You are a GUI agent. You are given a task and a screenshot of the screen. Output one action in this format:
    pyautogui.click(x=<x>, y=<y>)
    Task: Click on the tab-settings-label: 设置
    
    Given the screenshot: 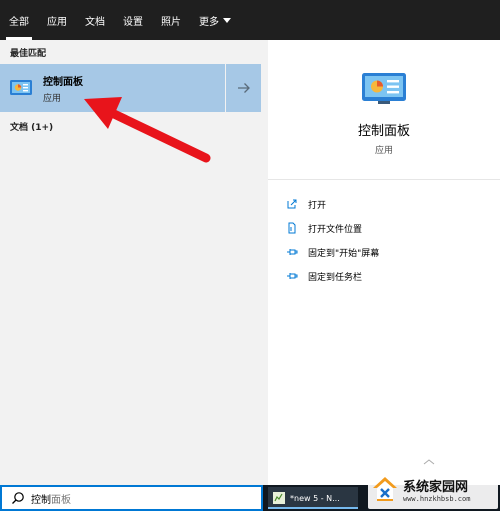 What is the action you would take?
    pyautogui.click(x=133, y=22)
    